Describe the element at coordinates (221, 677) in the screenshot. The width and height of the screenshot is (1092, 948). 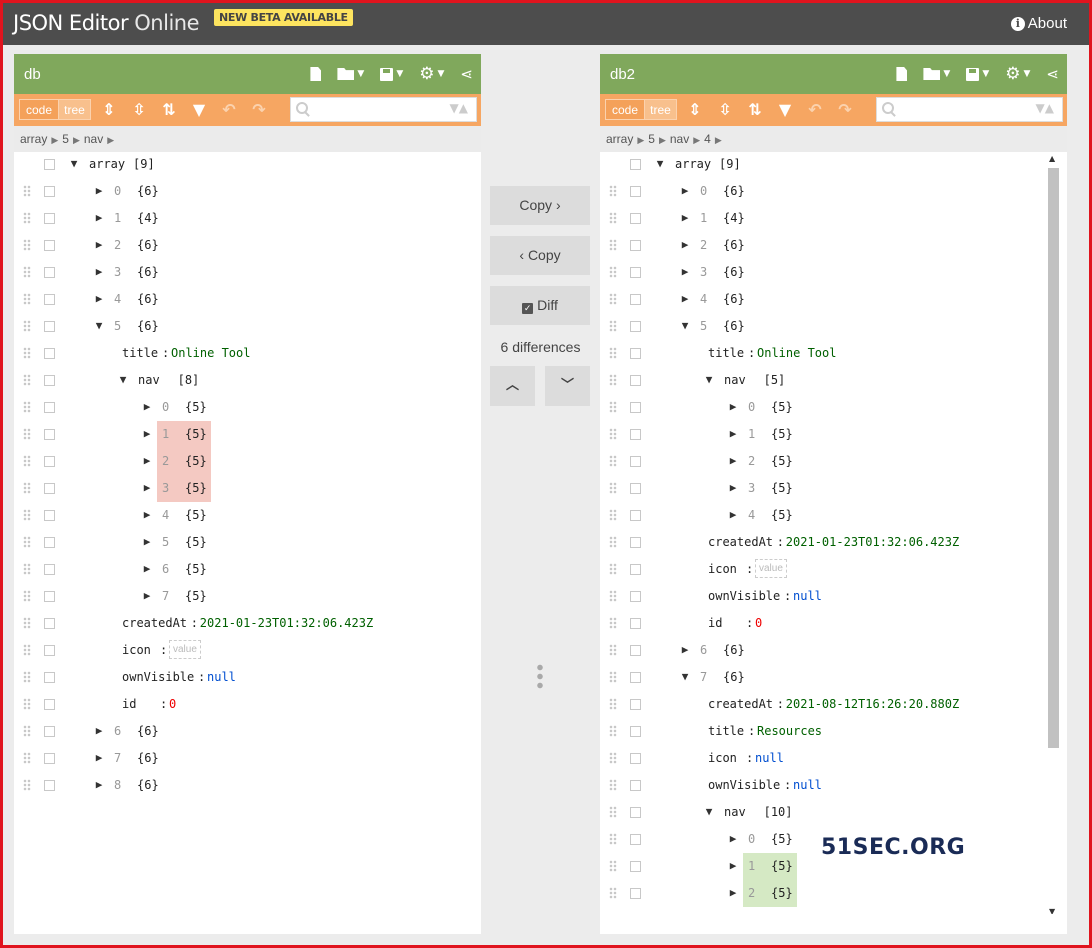
I see `node-value: null` at that location.